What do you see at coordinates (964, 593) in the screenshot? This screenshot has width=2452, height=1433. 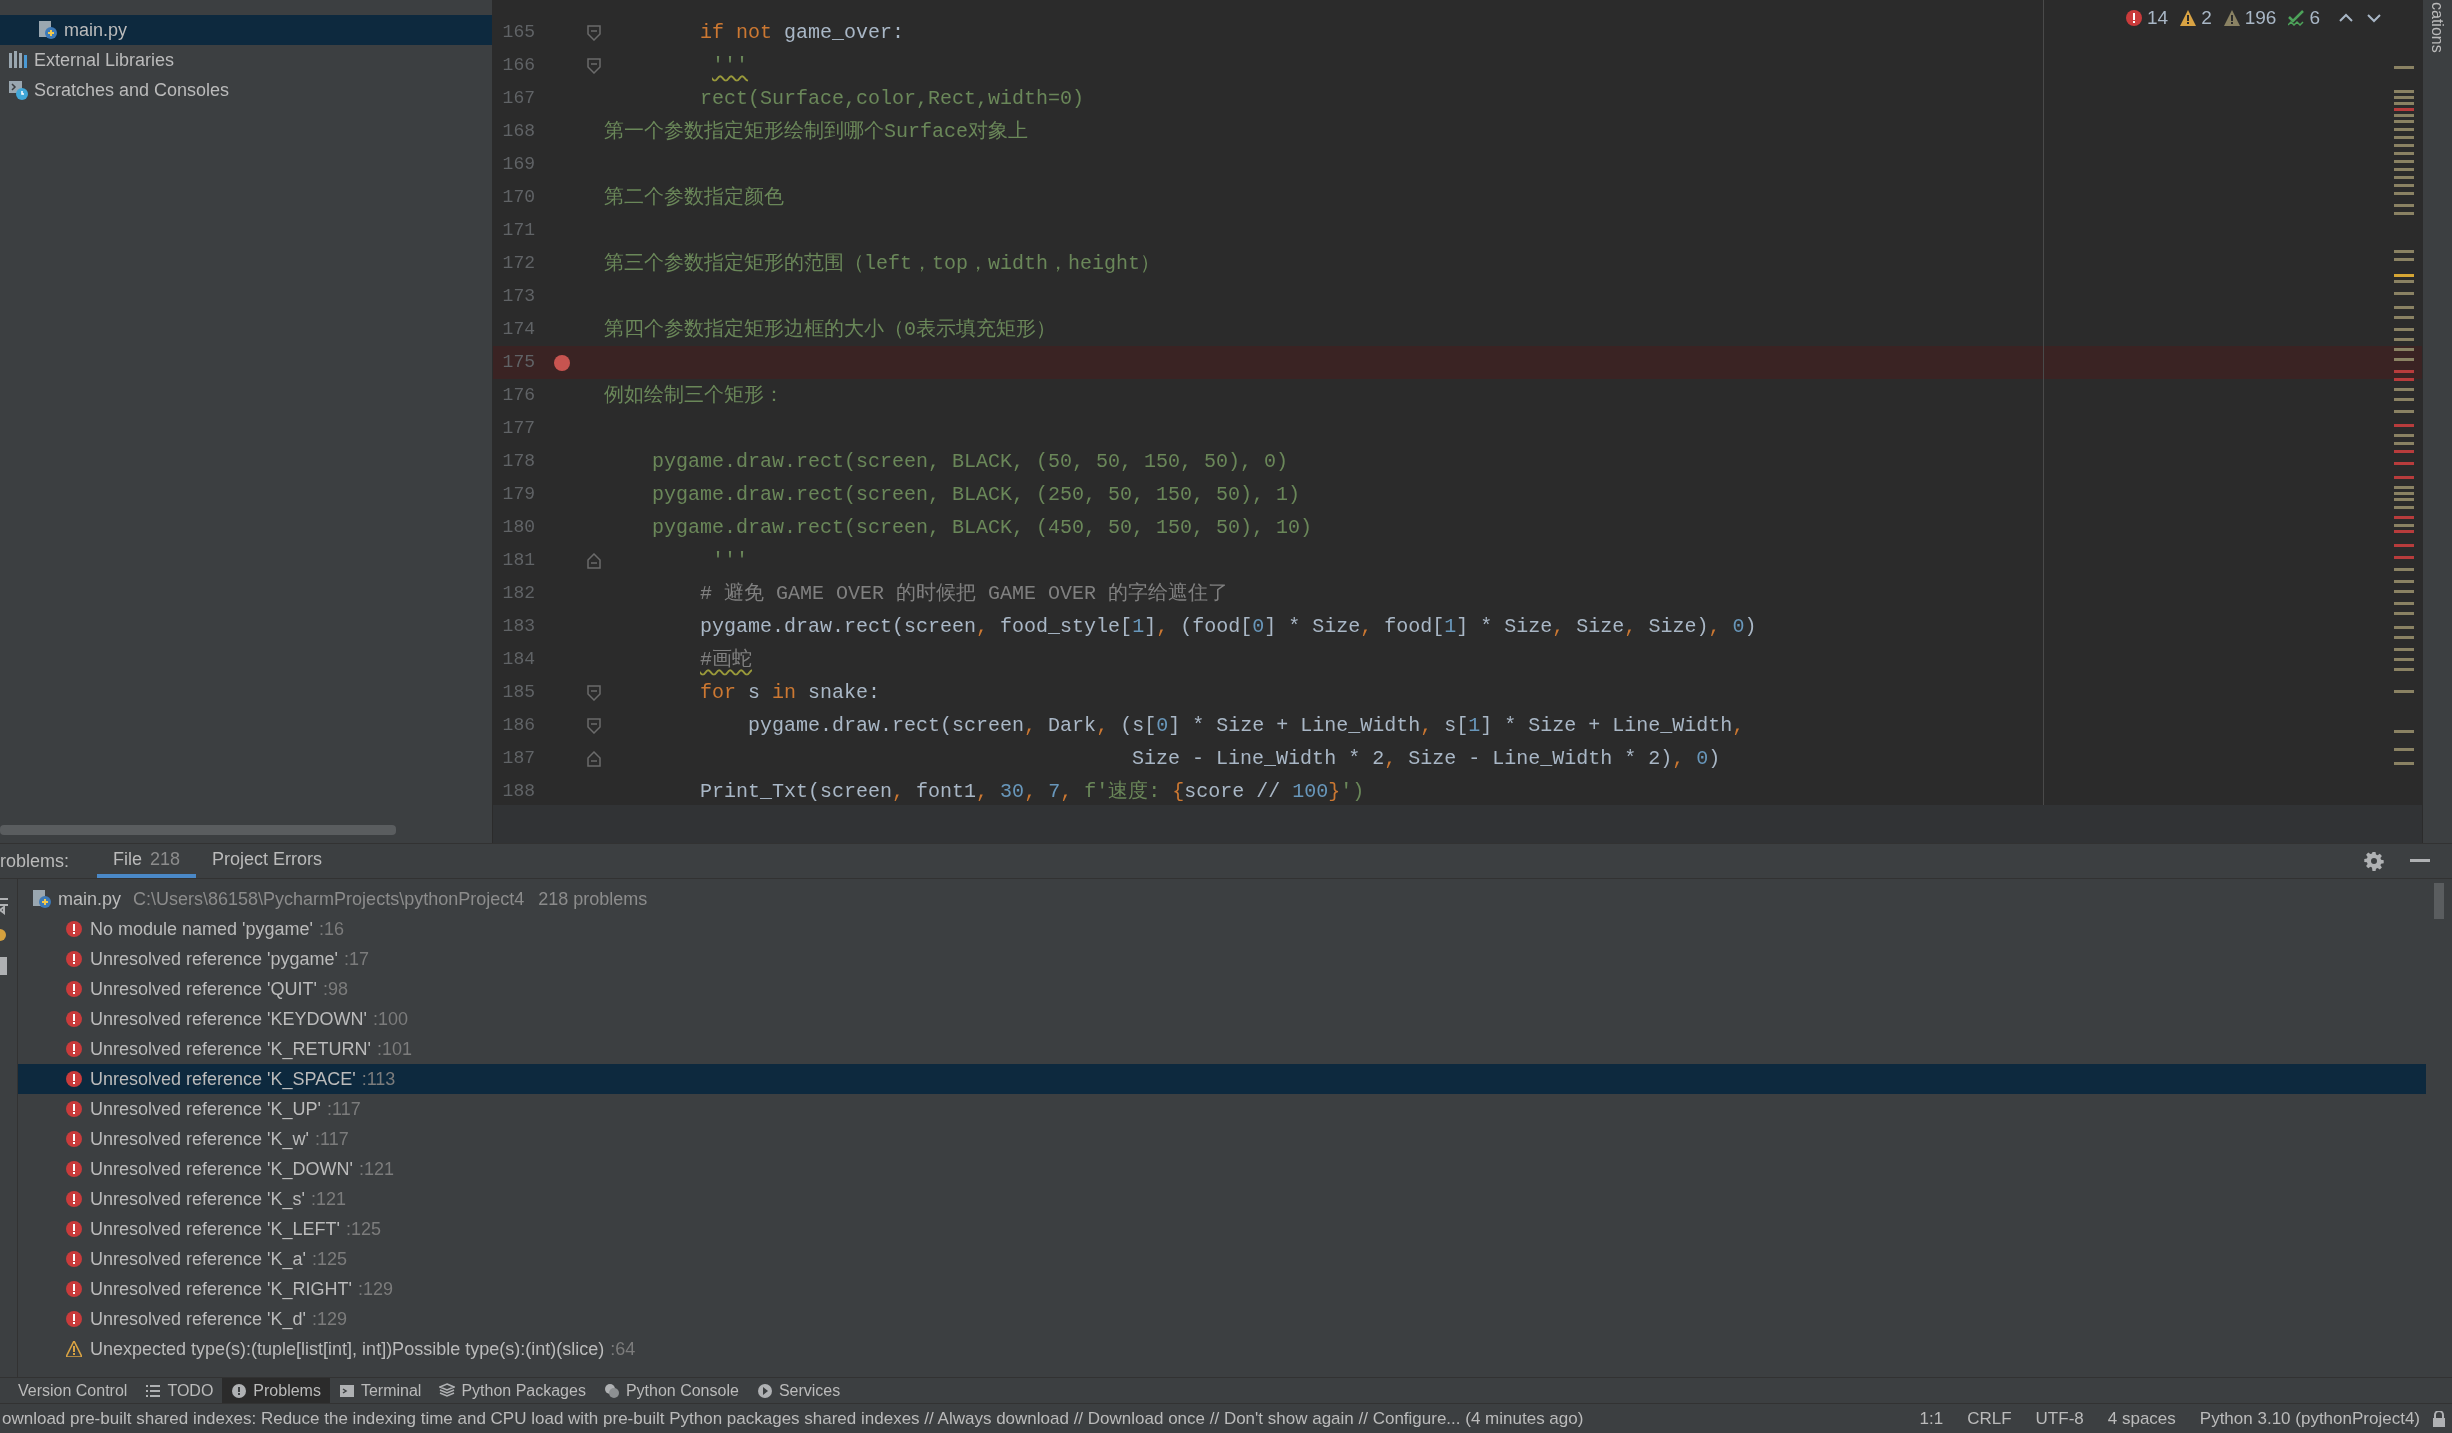 I see `code-line: # 避免 GAME OVER 的时候把 GAME OVER 的字给遮住了` at bounding box center [964, 593].